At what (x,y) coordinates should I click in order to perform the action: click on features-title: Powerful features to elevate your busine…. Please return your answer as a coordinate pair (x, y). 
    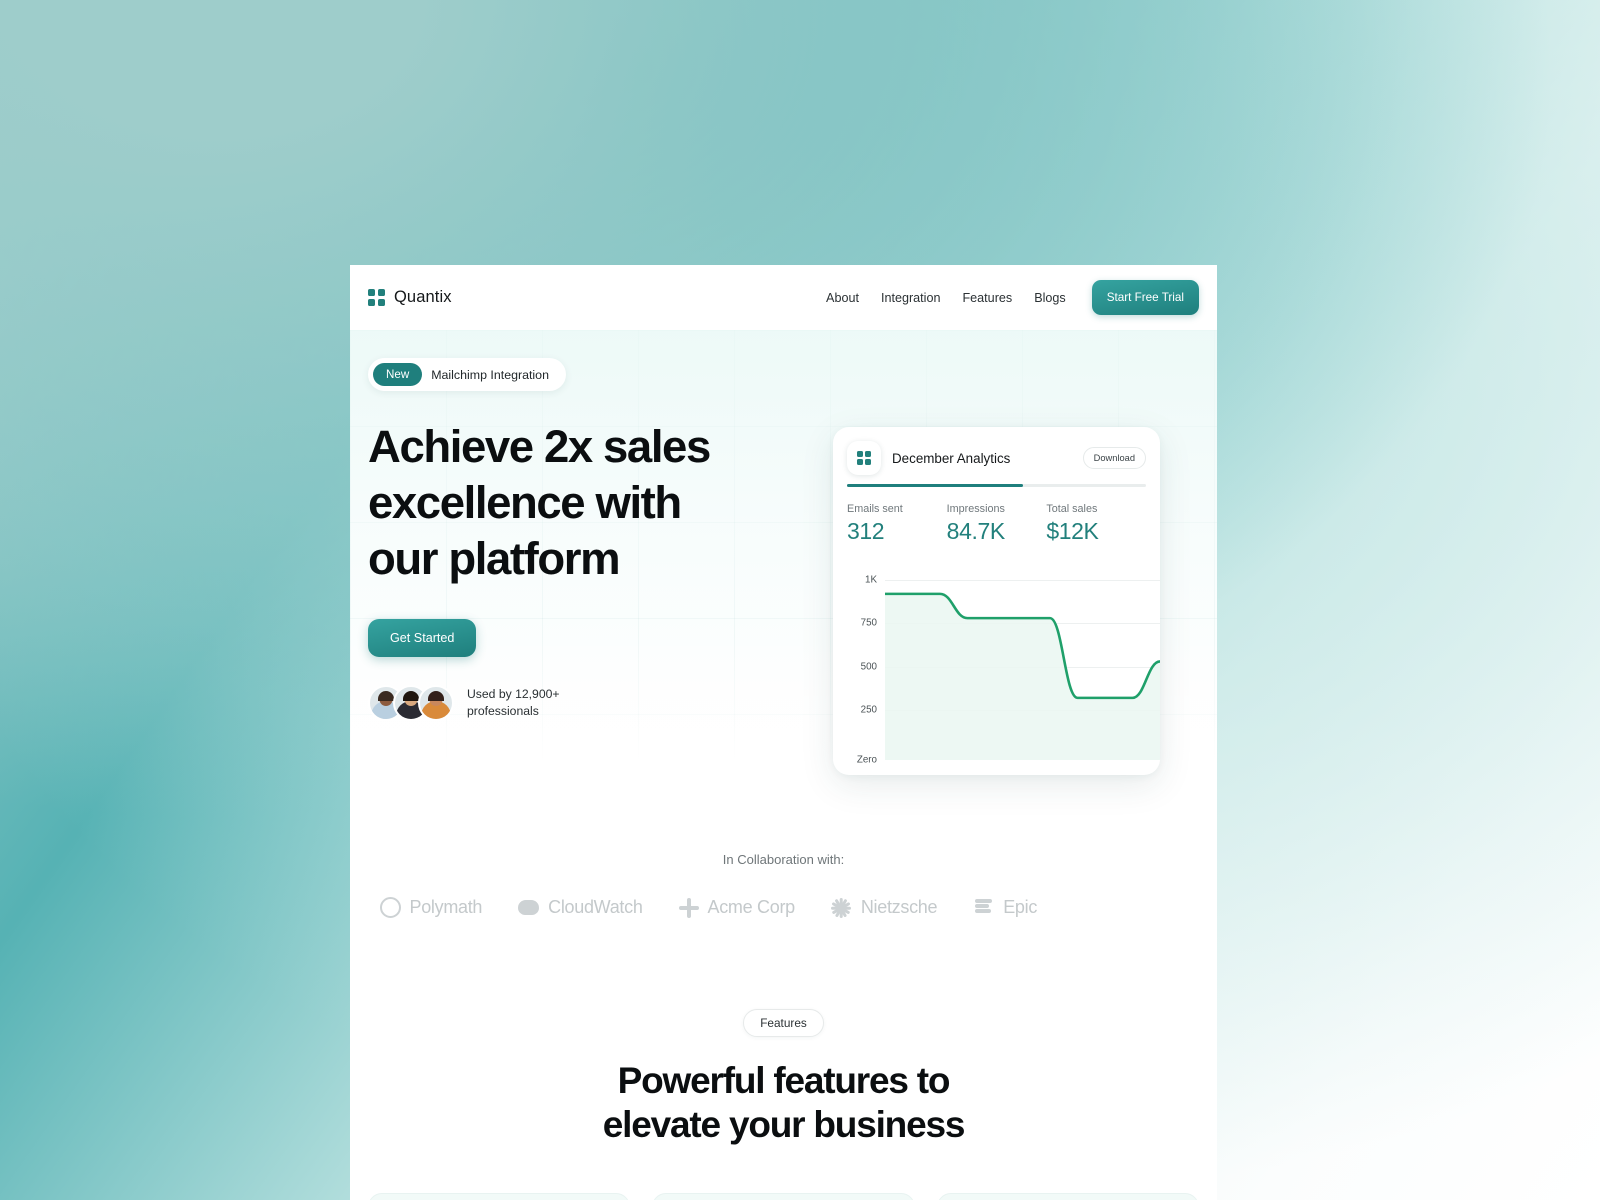
    Looking at the image, I should click on (783, 1103).